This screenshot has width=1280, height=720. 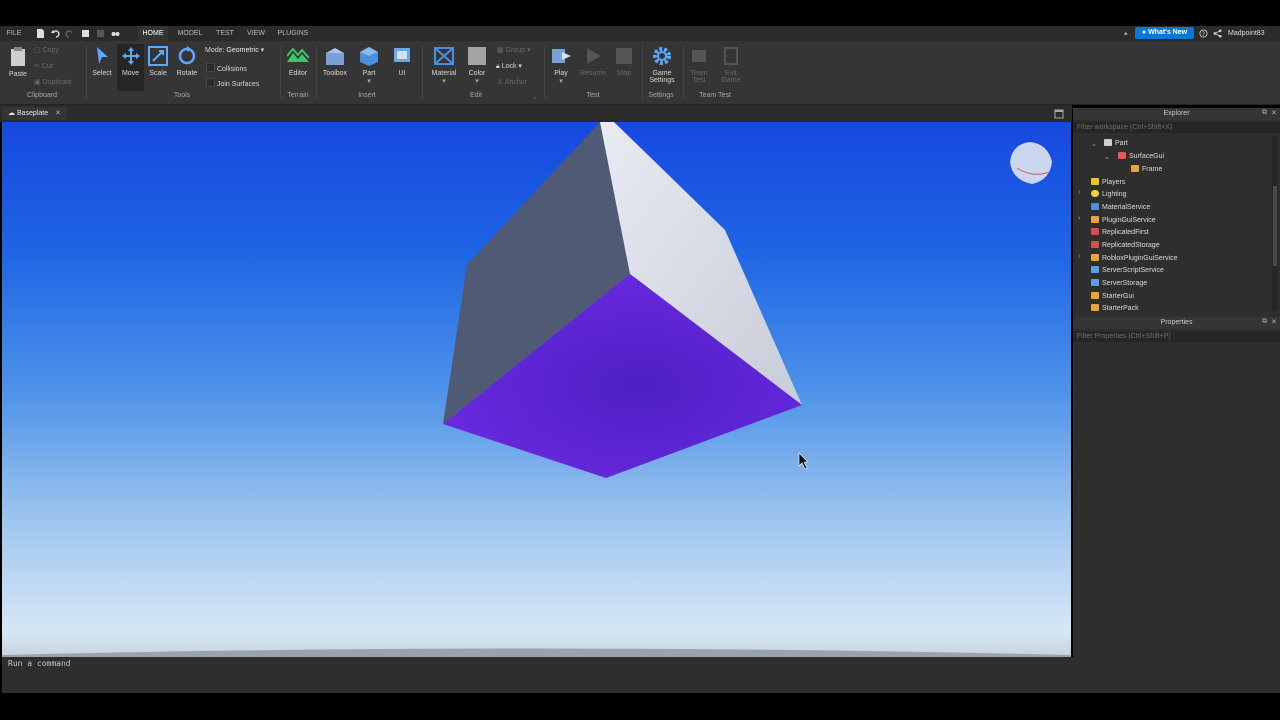 What do you see at coordinates (14, 33) in the screenshot?
I see `file-menu: FILE` at bounding box center [14, 33].